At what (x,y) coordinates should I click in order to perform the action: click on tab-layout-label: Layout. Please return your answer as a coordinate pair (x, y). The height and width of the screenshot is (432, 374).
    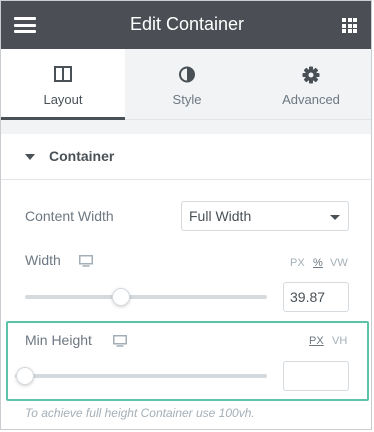
    Looking at the image, I should click on (63, 99).